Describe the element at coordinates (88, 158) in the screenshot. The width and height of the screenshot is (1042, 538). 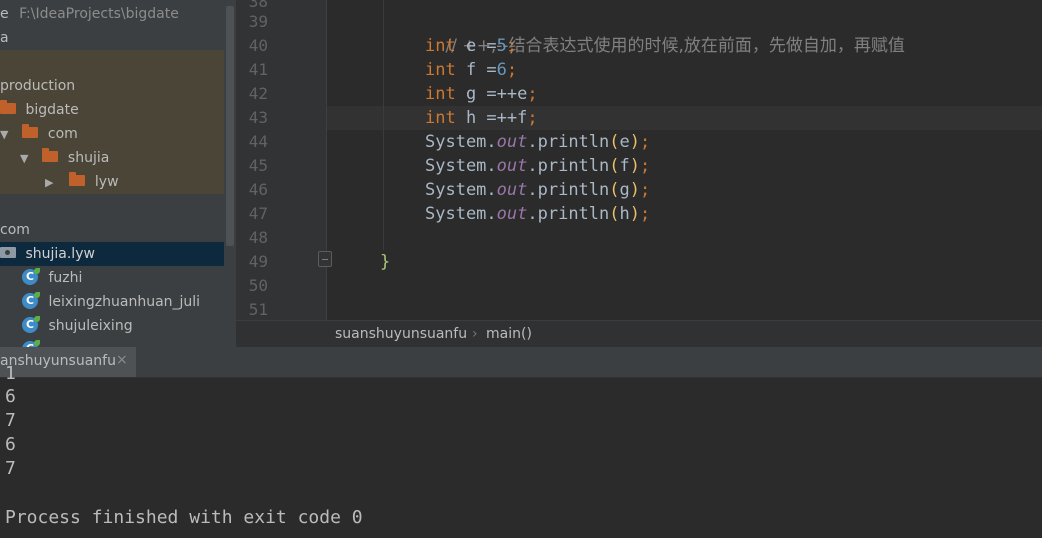
I see `tree-item-label: shujia` at that location.